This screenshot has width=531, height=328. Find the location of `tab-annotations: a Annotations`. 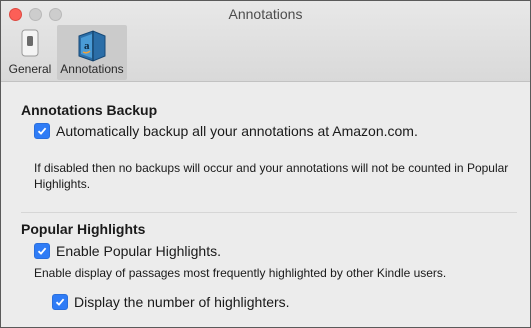

tab-annotations: a Annotations is located at coordinates (92, 52).